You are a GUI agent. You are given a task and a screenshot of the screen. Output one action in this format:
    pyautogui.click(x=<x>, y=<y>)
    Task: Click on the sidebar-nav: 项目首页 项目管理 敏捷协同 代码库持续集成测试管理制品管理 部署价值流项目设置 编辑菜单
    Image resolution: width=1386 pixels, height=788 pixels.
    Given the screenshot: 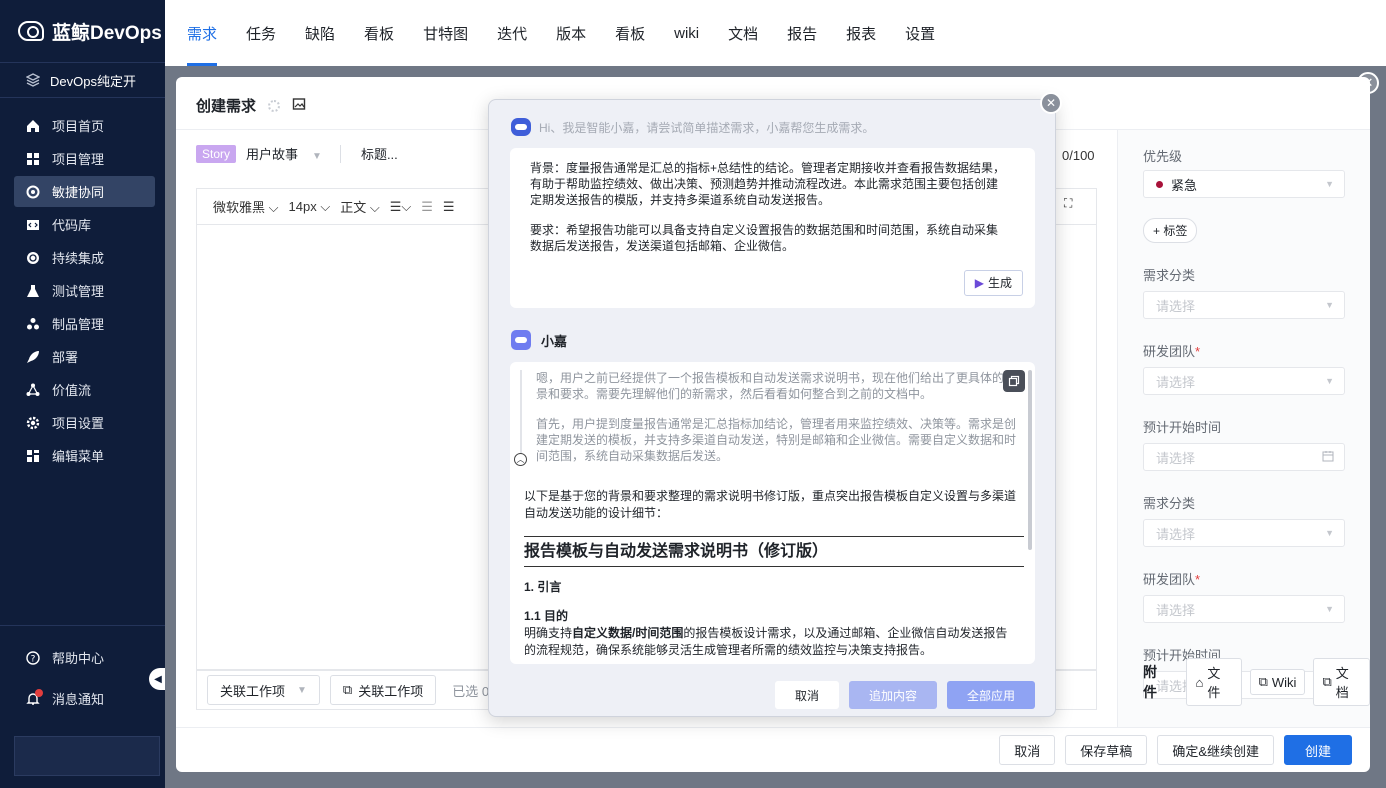 What is the action you would take?
    pyautogui.click(x=82, y=284)
    